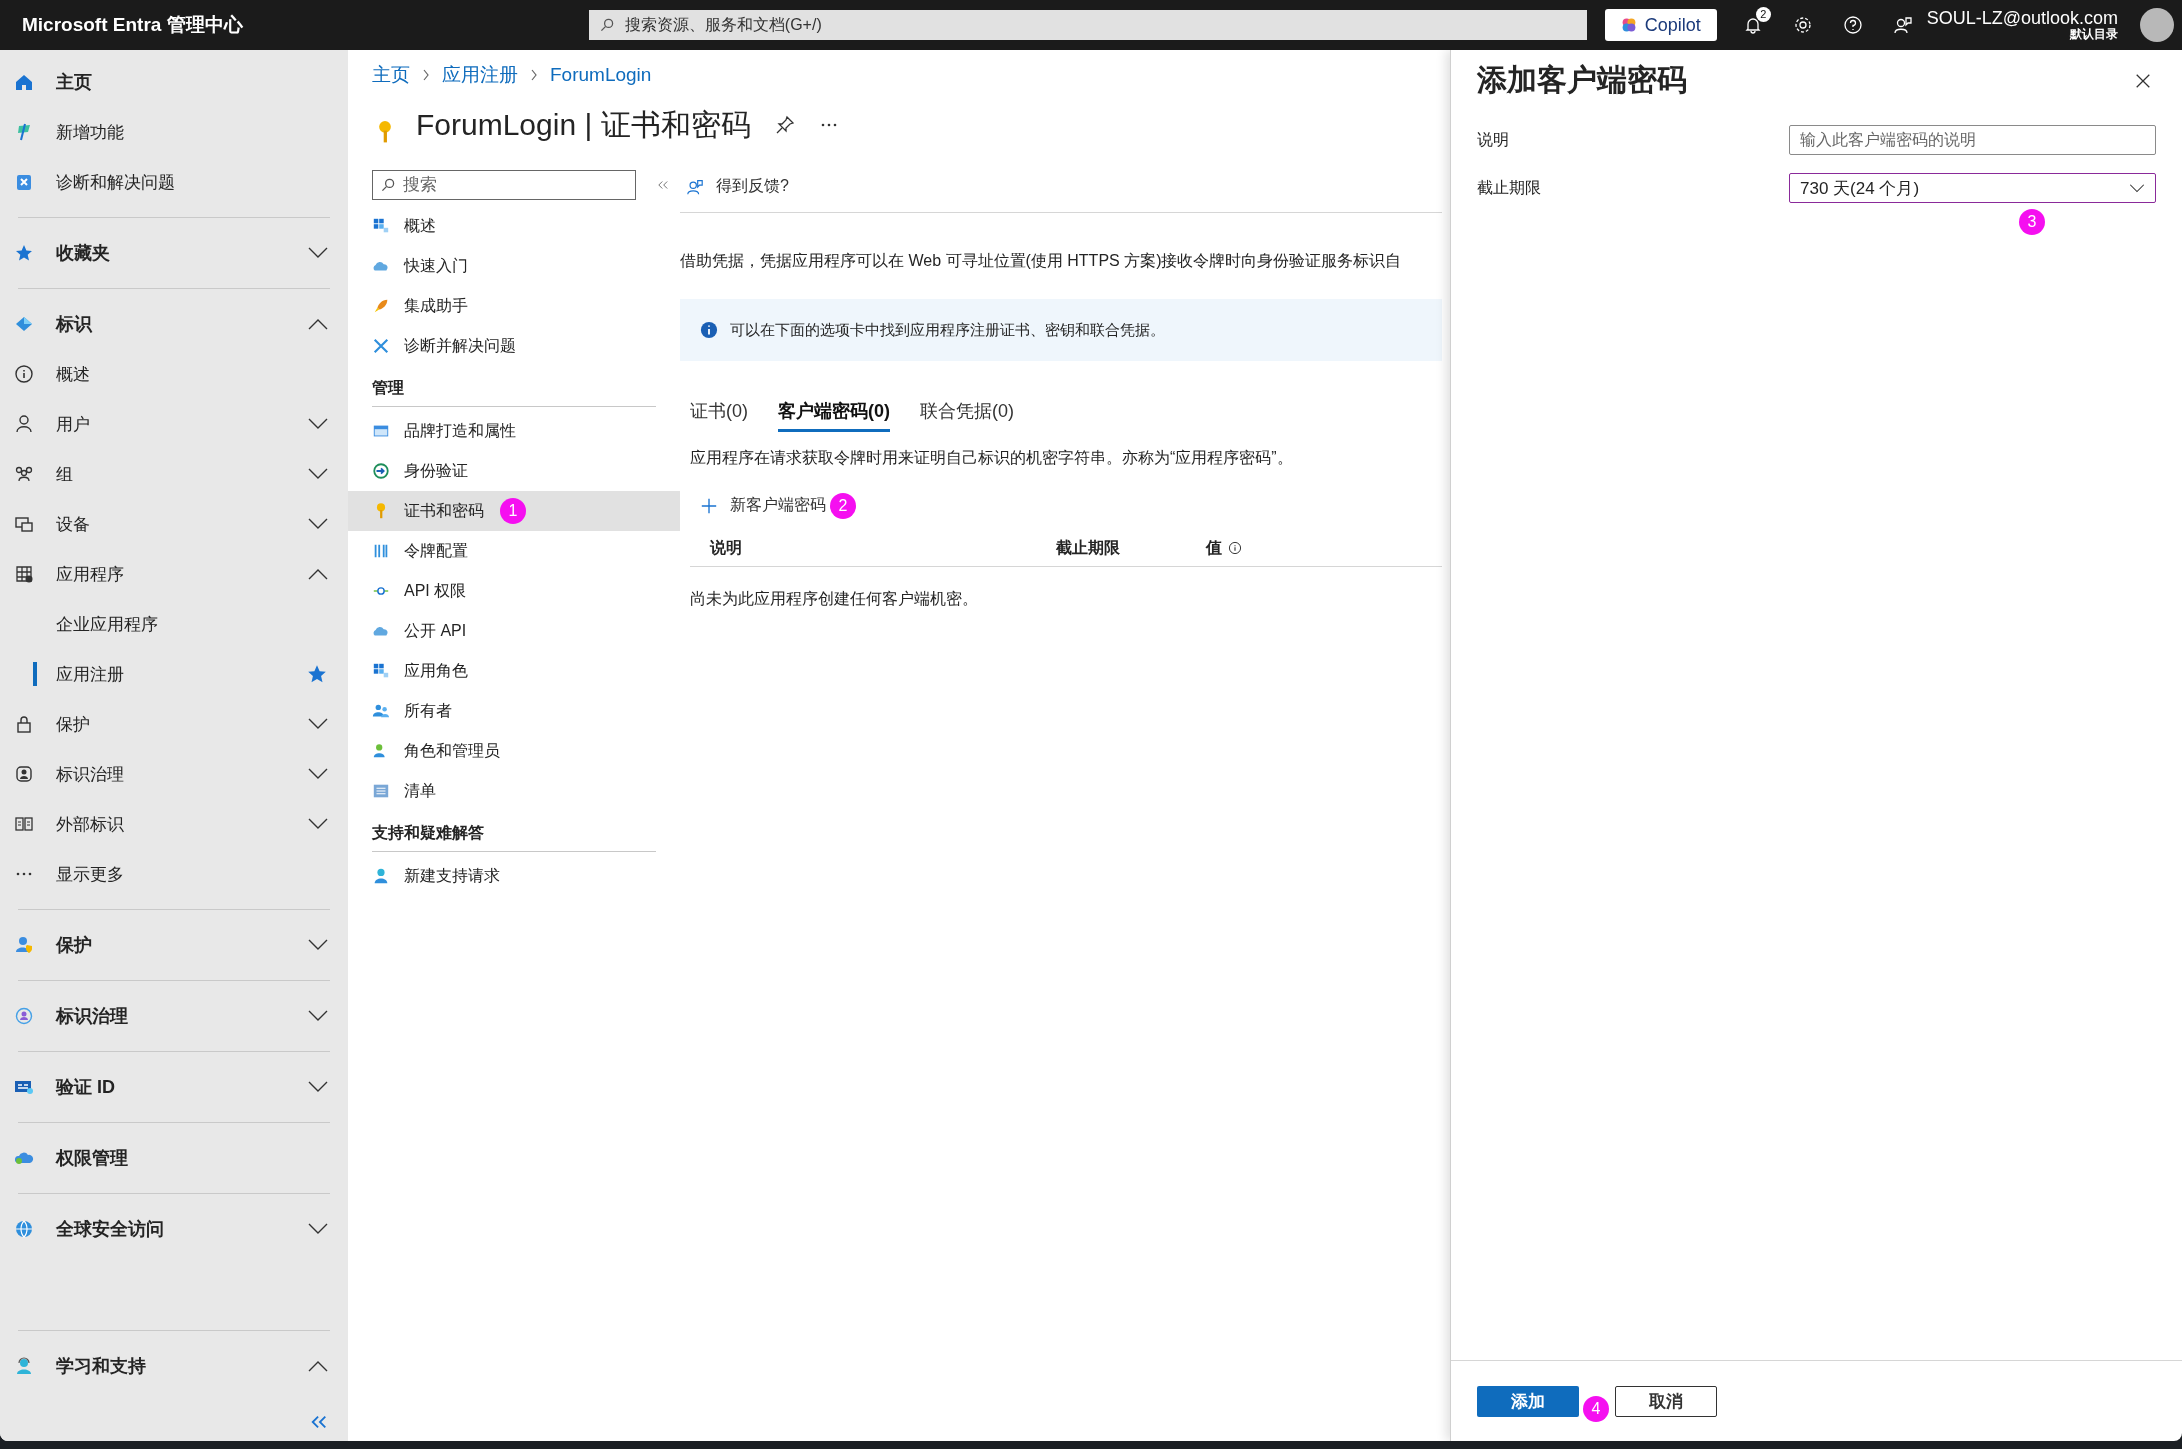 The image size is (2182, 1449). What do you see at coordinates (834, 599) in the screenshot?
I see `empty-table-message: 尚未为此应用程序创建任何客户端机密。` at bounding box center [834, 599].